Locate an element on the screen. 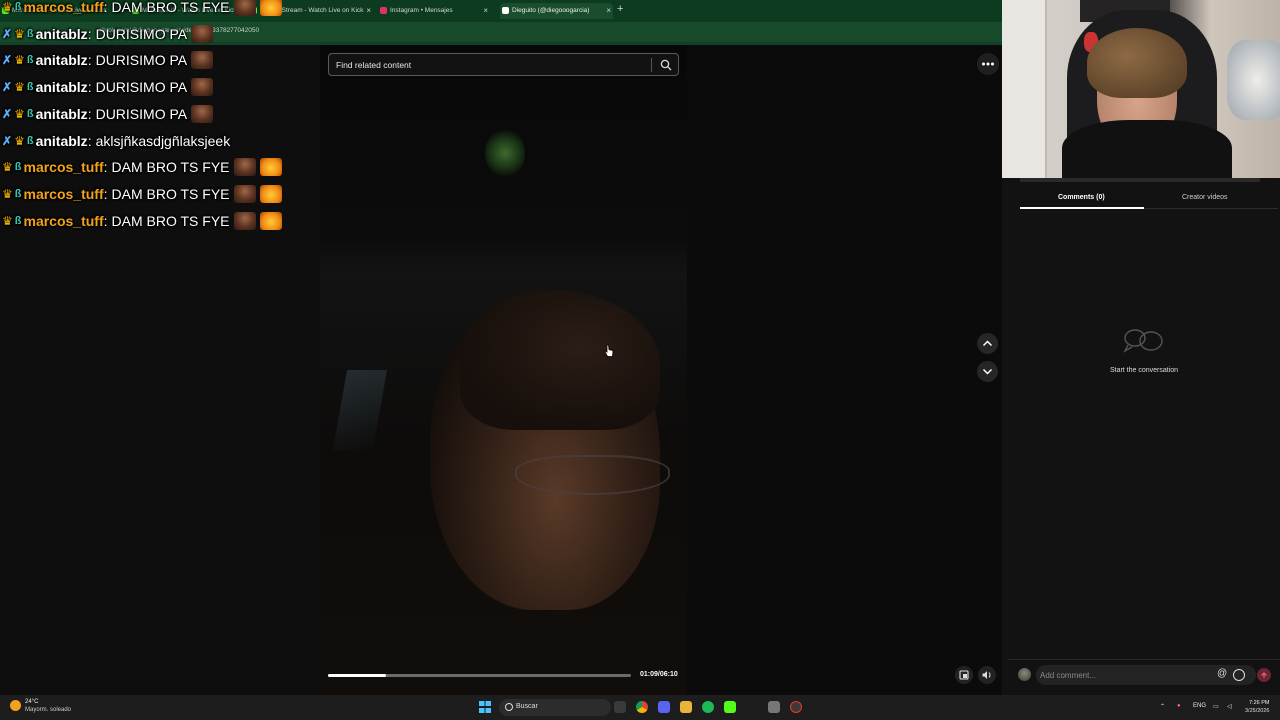 The image size is (1280, 720). copy-link-strip is located at coordinates (1140, 180).